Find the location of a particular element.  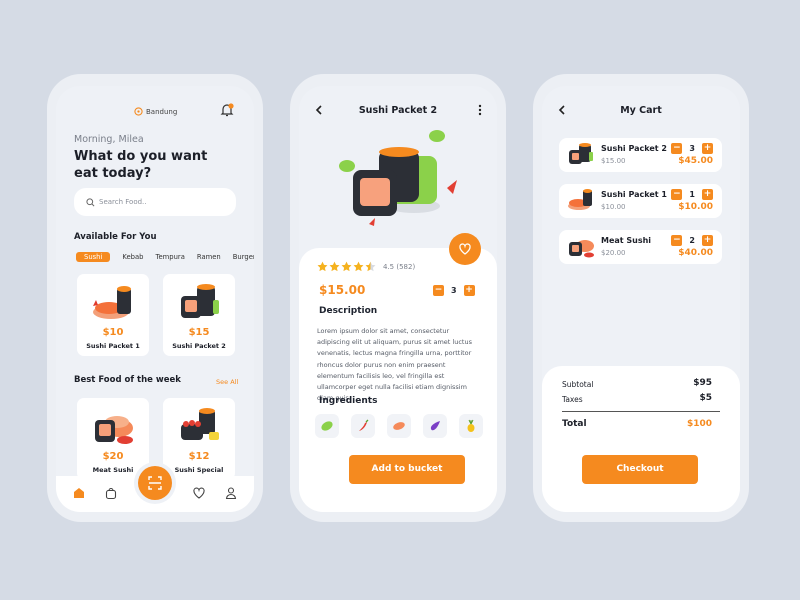

sushi-packet-2-thumbnail is located at coordinates (581, 153).